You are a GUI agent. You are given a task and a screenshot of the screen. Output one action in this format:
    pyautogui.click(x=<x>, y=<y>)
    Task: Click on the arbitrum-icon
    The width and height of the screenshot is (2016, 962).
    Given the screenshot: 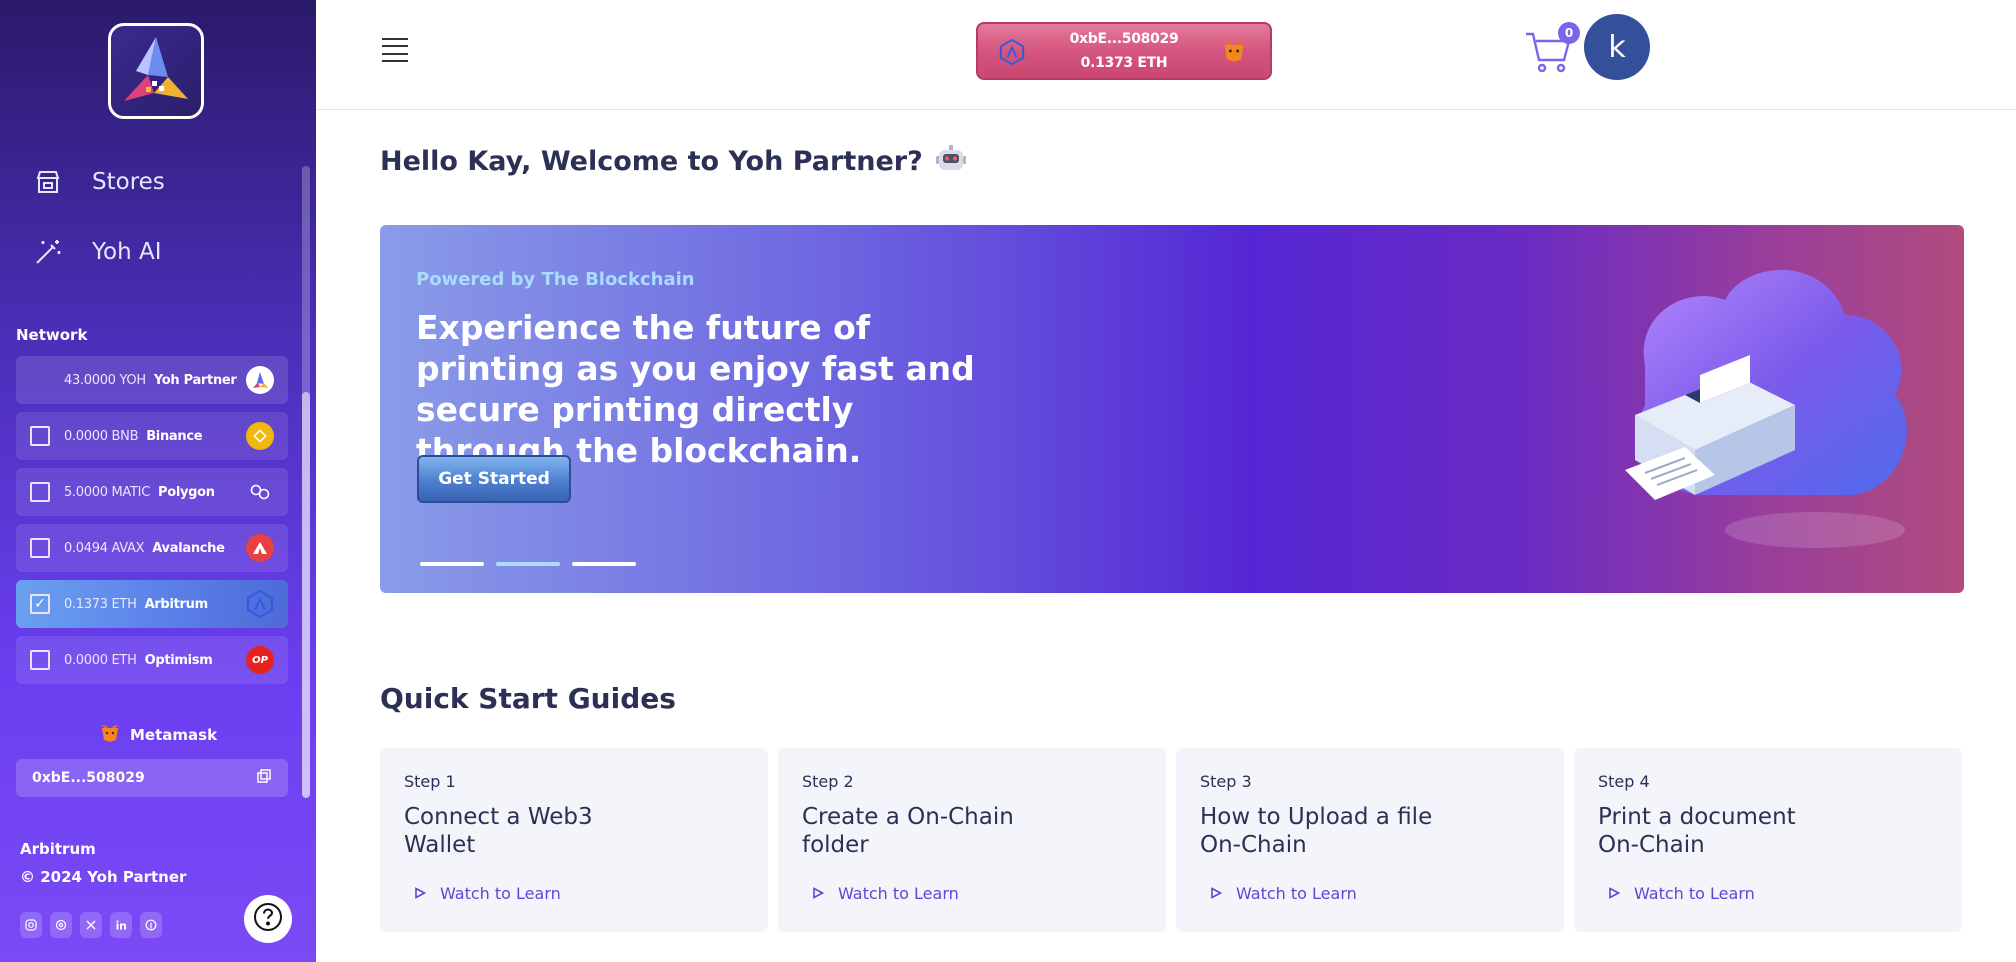 What is the action you would take?
    pyautogui.click(x=260, y=604)
    